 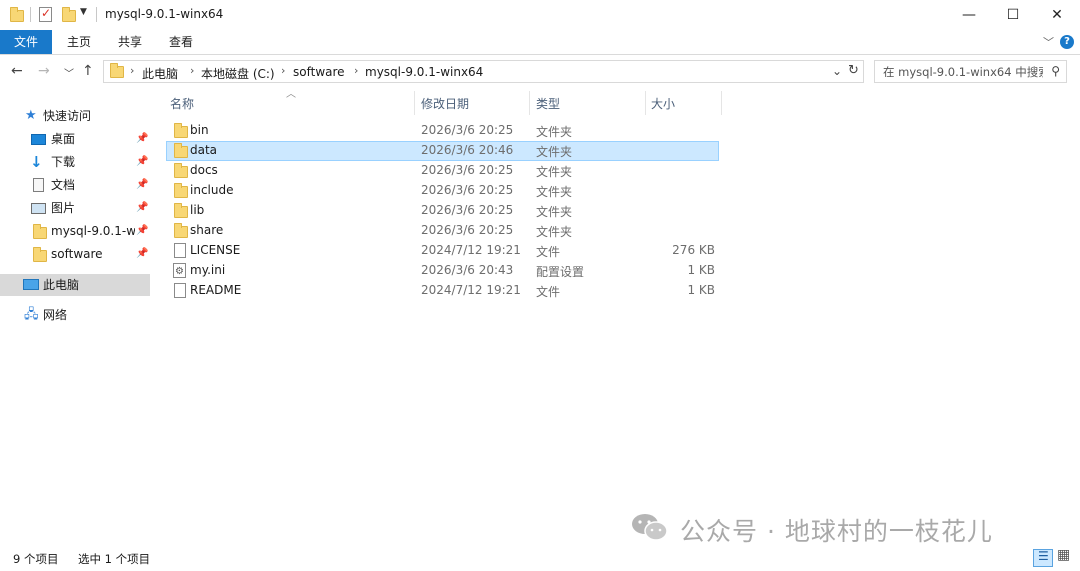 What do you see at coordinates (199, 130) in the screenshot?
I see `file-name: bin` at bounding box center [199, 130].